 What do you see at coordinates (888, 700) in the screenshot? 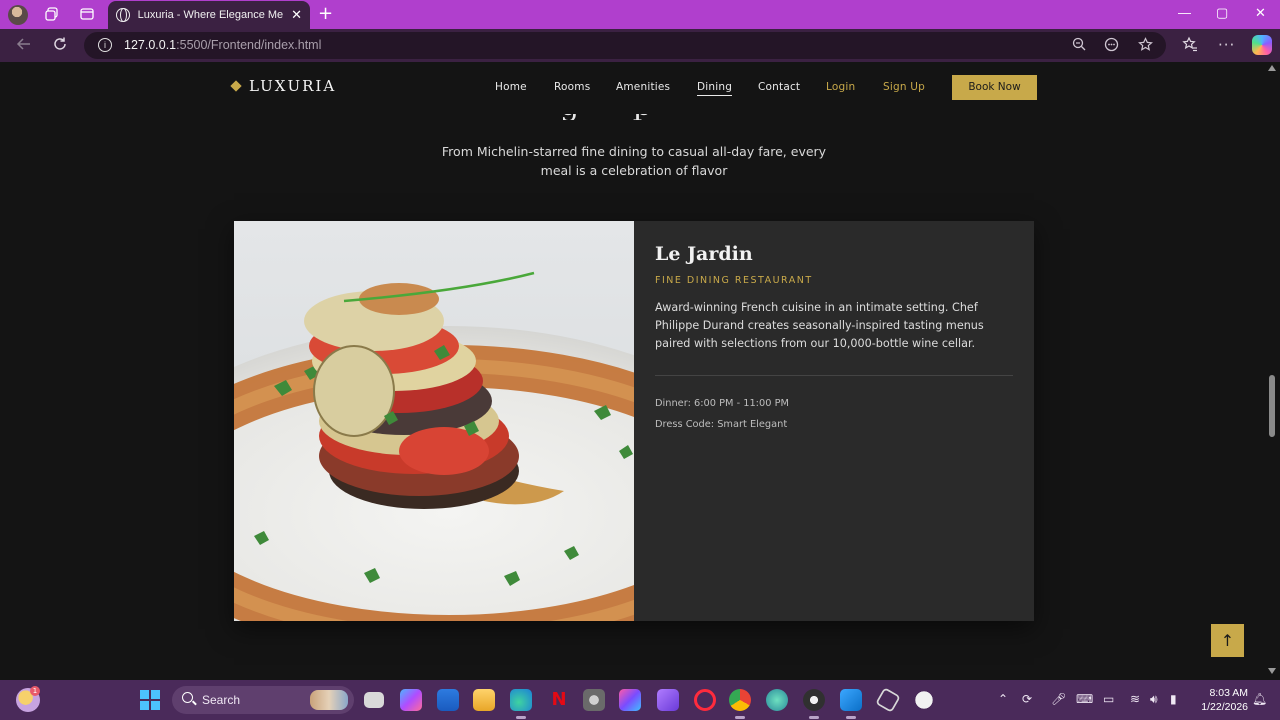
I see `unity-icon` at bounding box center [888, 700].